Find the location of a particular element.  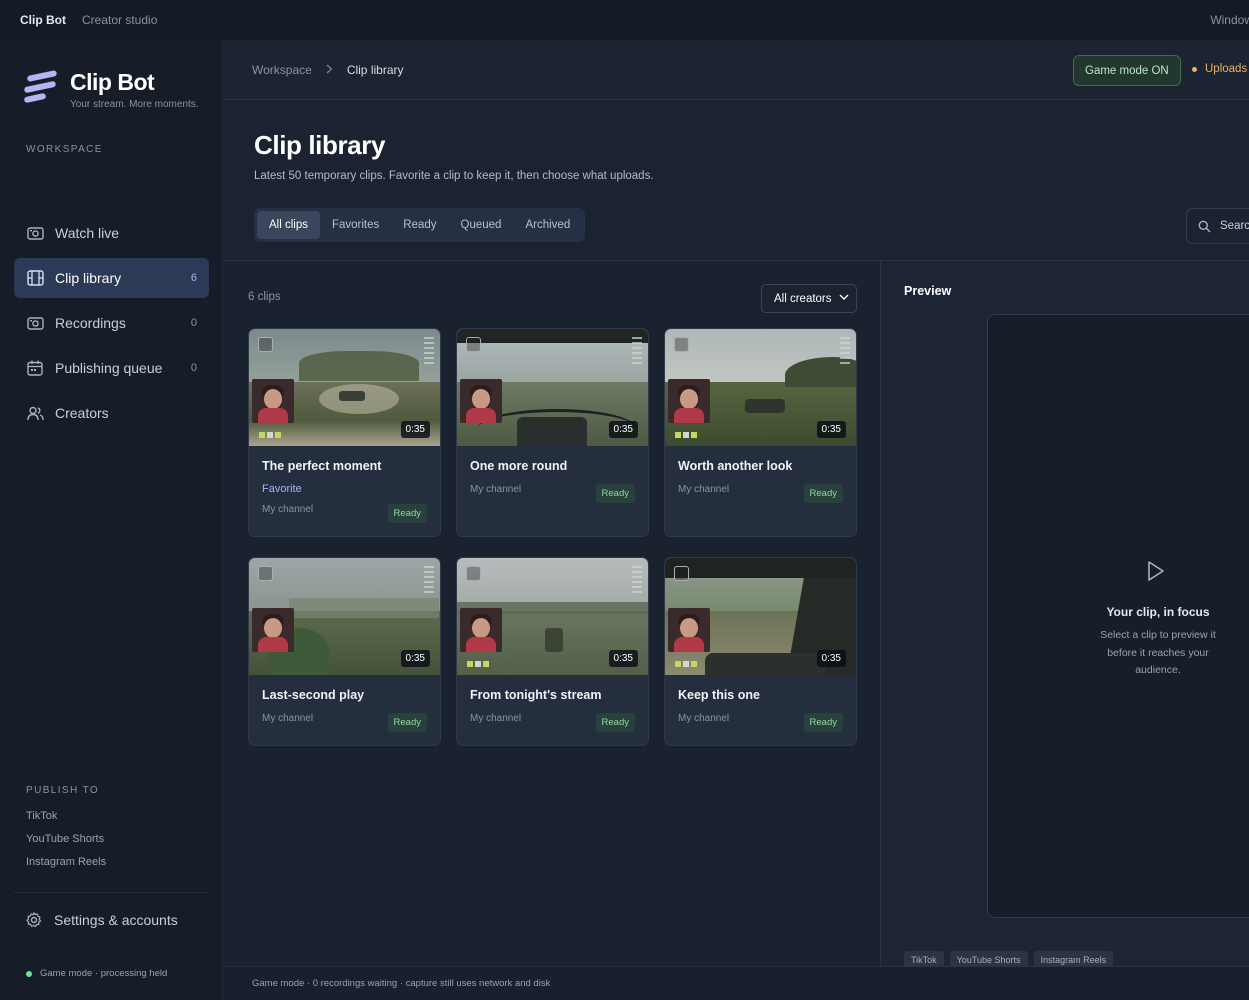

sidebar-item-clip-library: Clip library 6 is located at coordinates (111, 278).